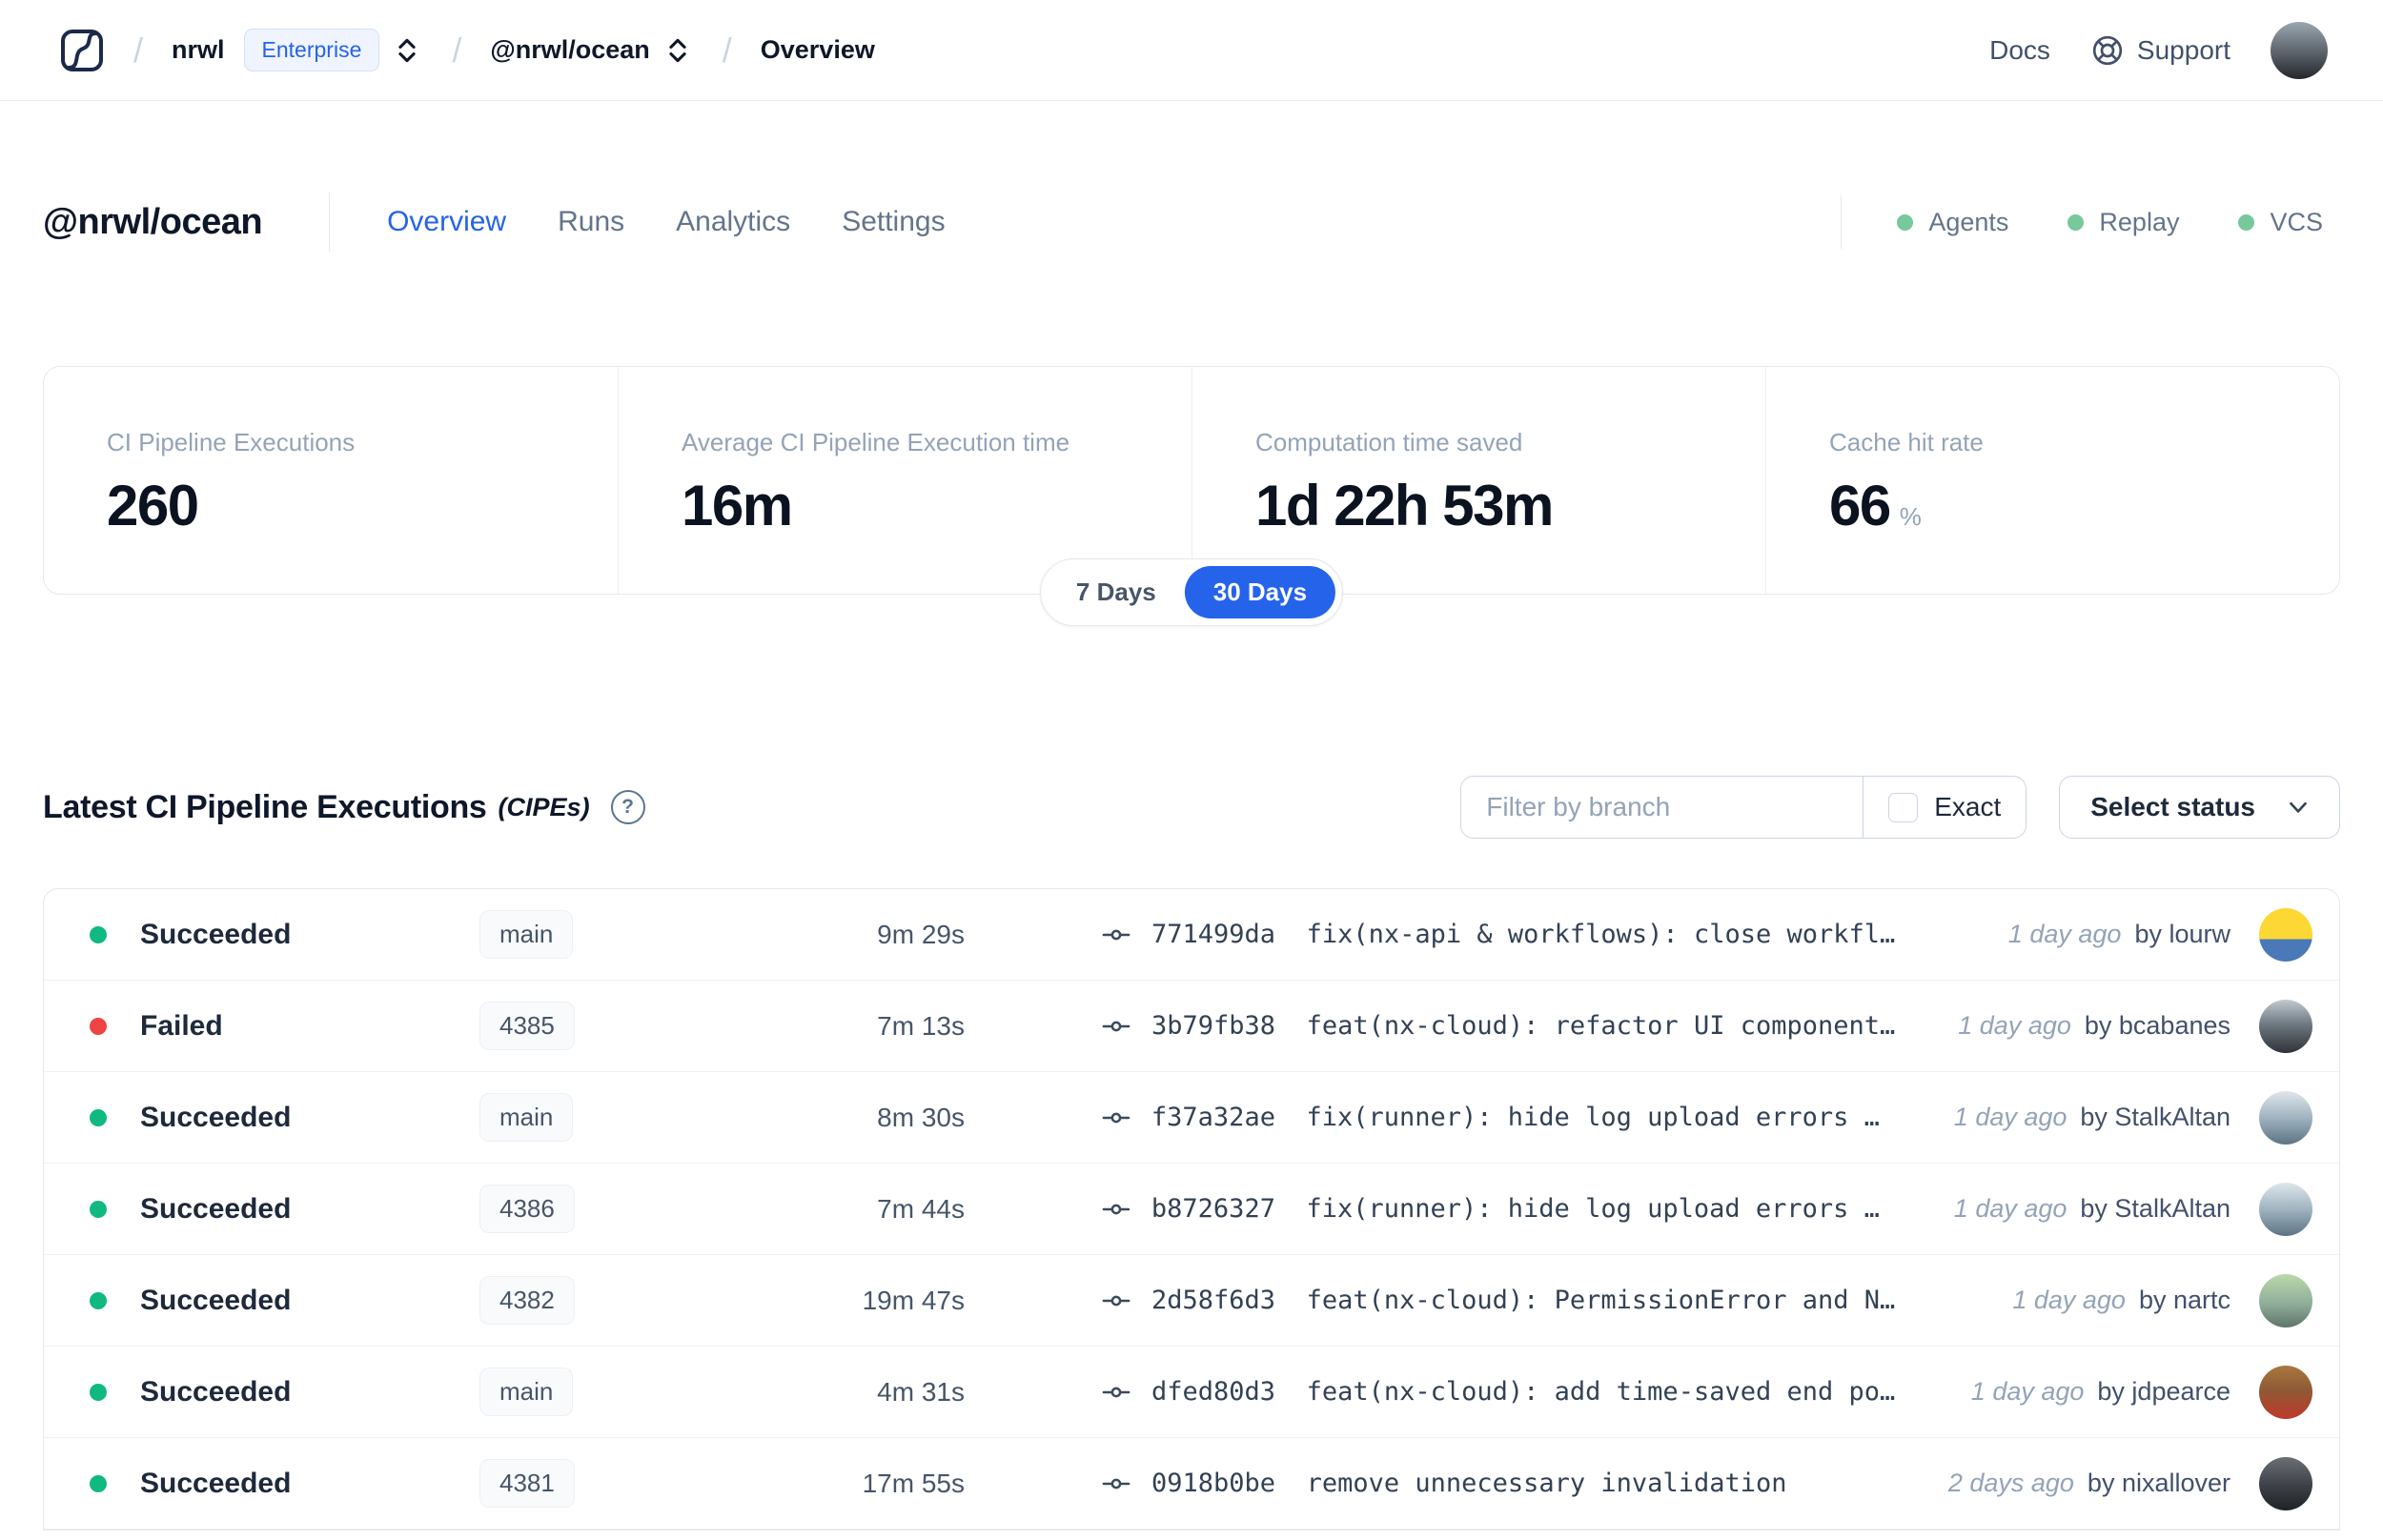  What do you see at coordinates (331, 480) in the screenshot?
I see `stat-ci-pipeline-executions: CI Pipeline Executions 260` at bounding box center [331, 480].